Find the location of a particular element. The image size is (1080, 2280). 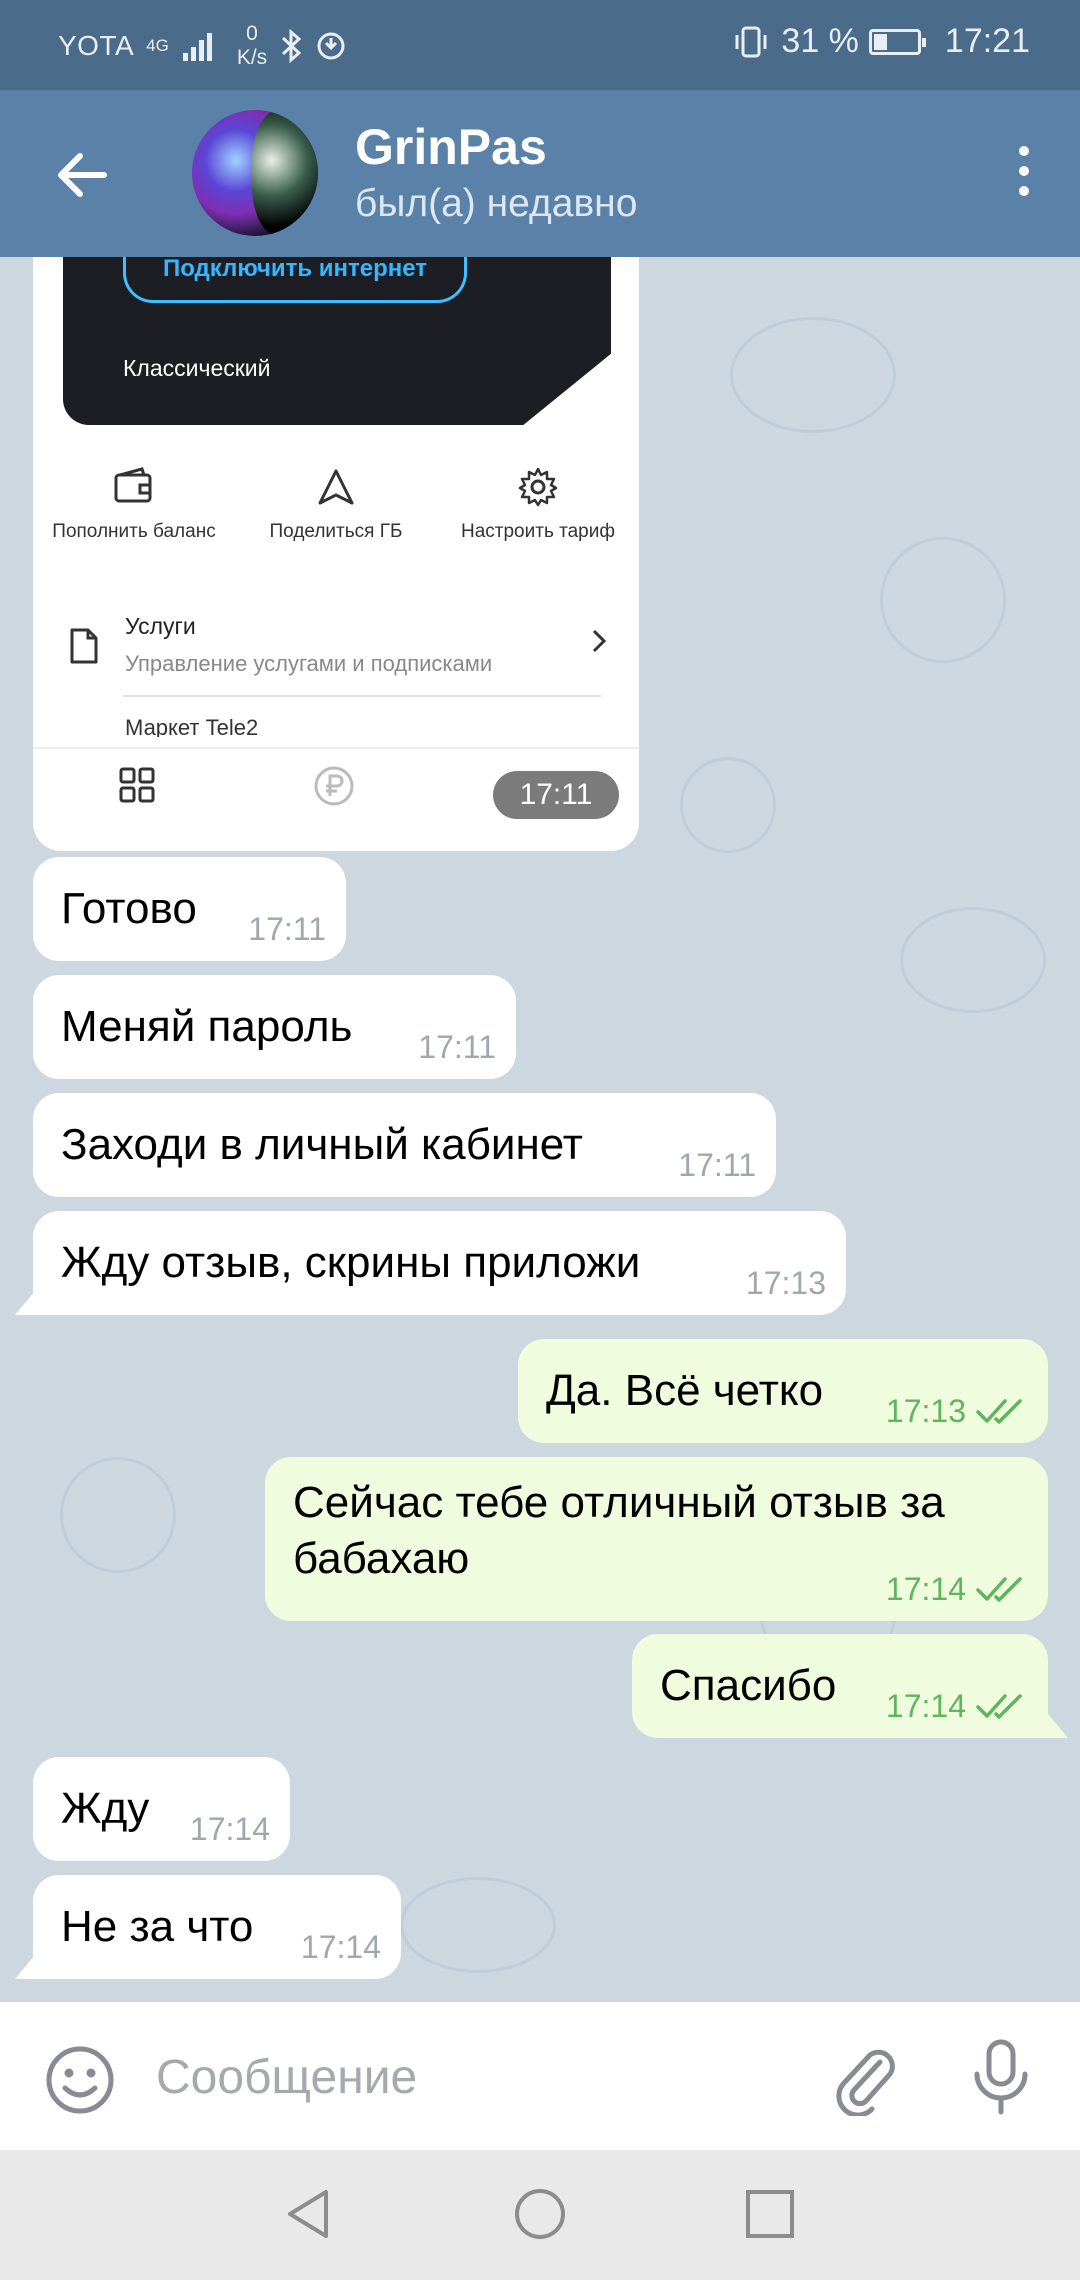

nav-home-icon is located at coordinates (540, 2214).